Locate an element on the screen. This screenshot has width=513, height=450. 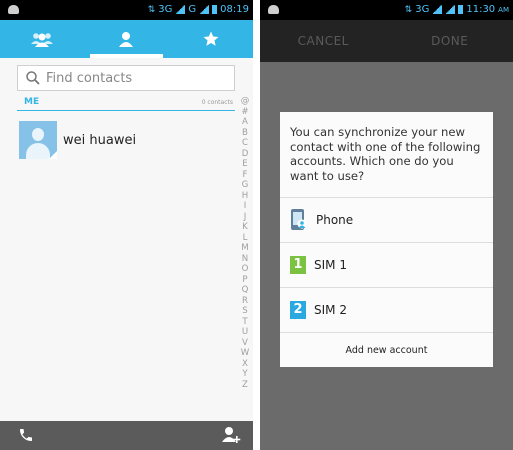
section-label: ME is located at coordinates (32, 102).